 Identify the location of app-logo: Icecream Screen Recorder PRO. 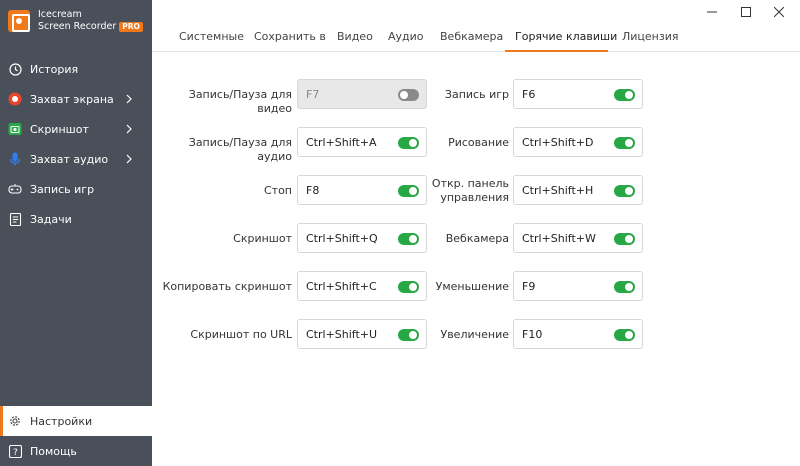
(75, 21).